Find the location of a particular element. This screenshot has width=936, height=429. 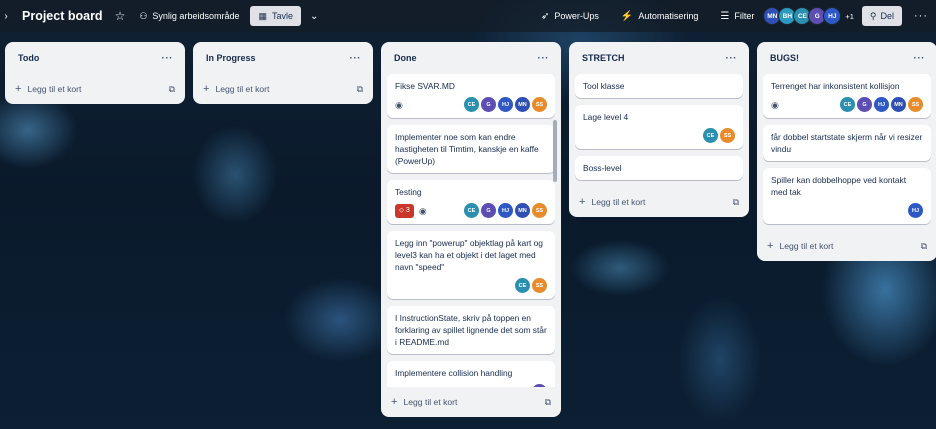

card-title: Boss-level is located at coordinates (602, 168).